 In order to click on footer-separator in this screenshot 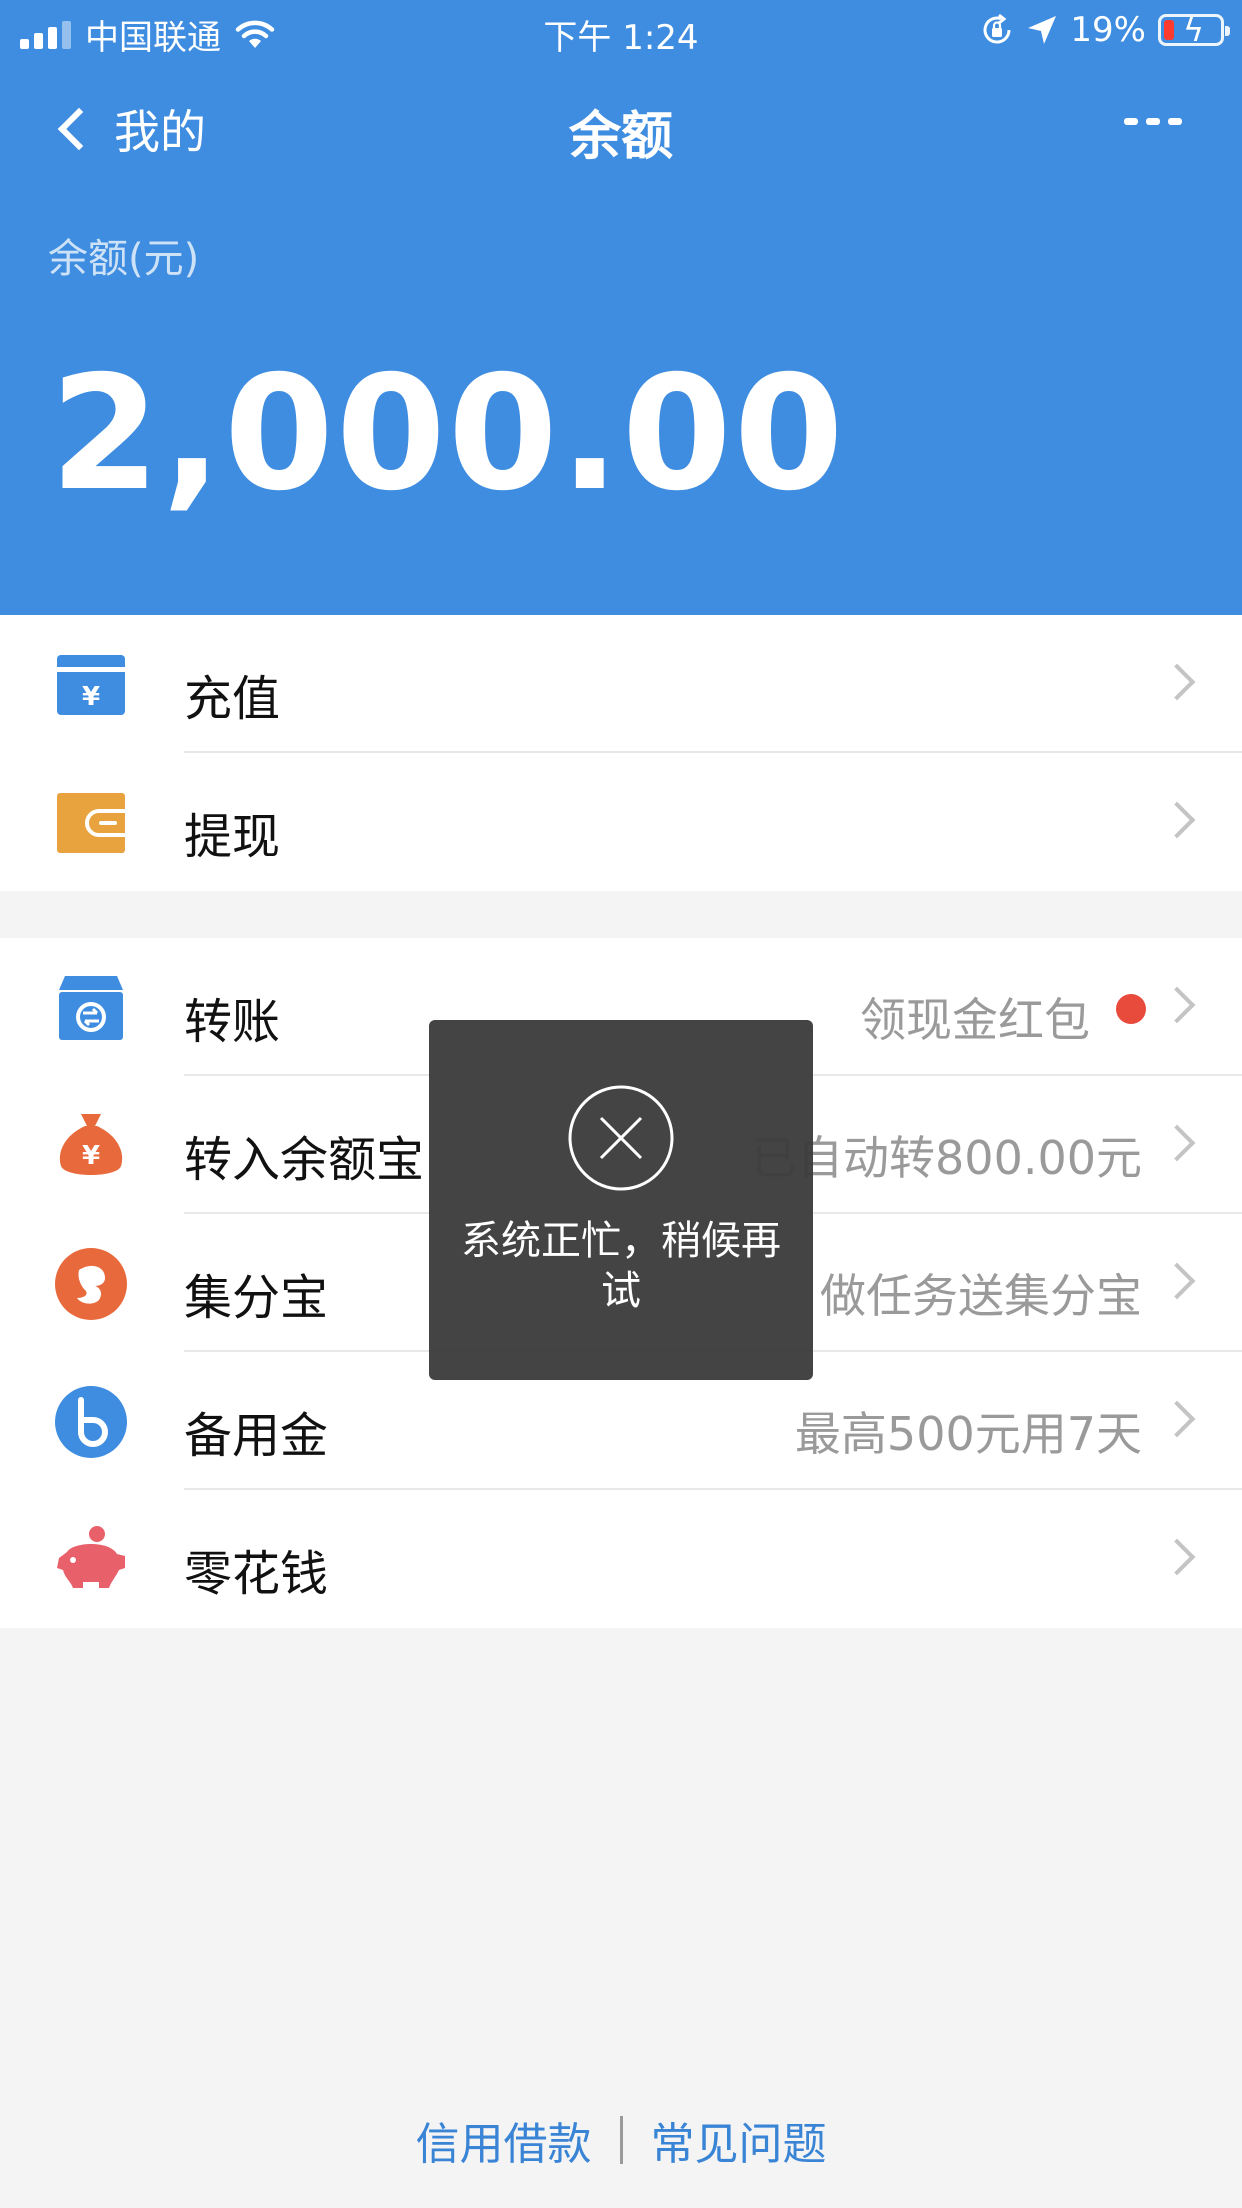, I will do `click(621, 2140)`.